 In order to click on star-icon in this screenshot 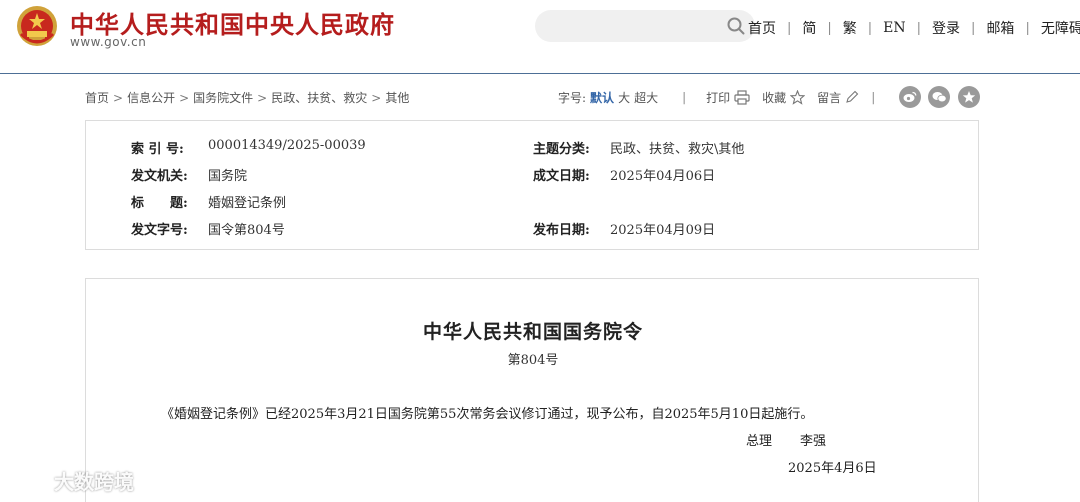, I will do `click(798, 97)`.